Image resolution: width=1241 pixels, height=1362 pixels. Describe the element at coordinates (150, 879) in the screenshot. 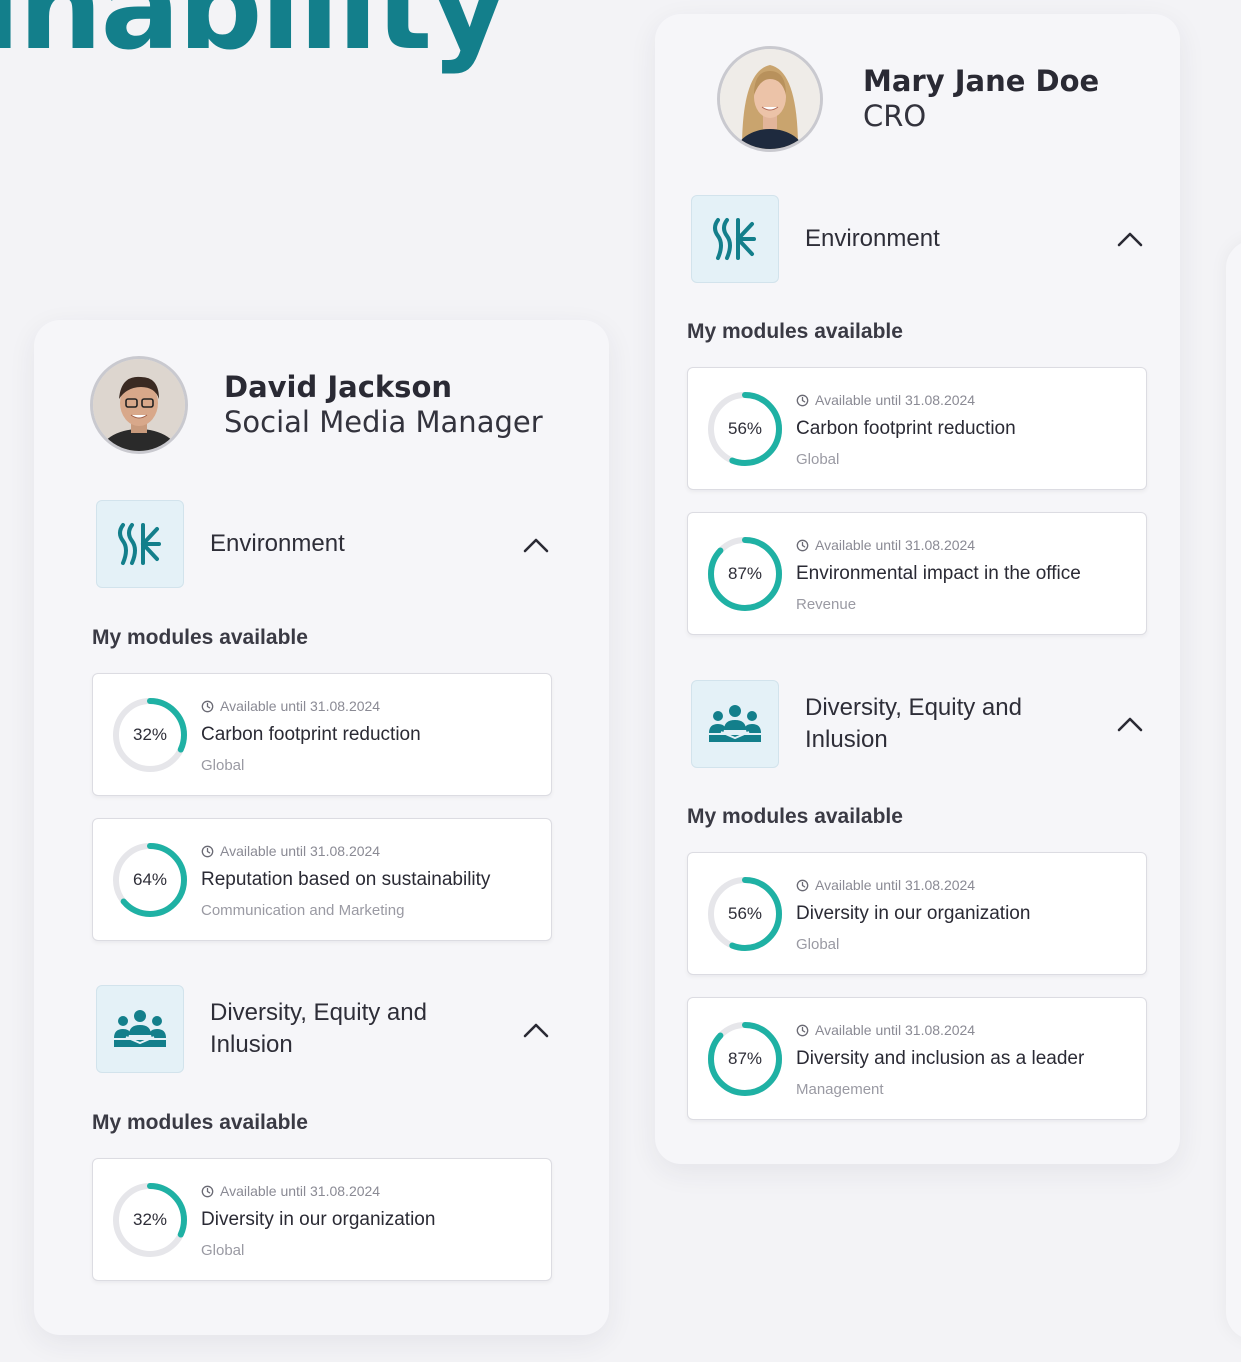

I see `progress-percent: 64%` at that location.